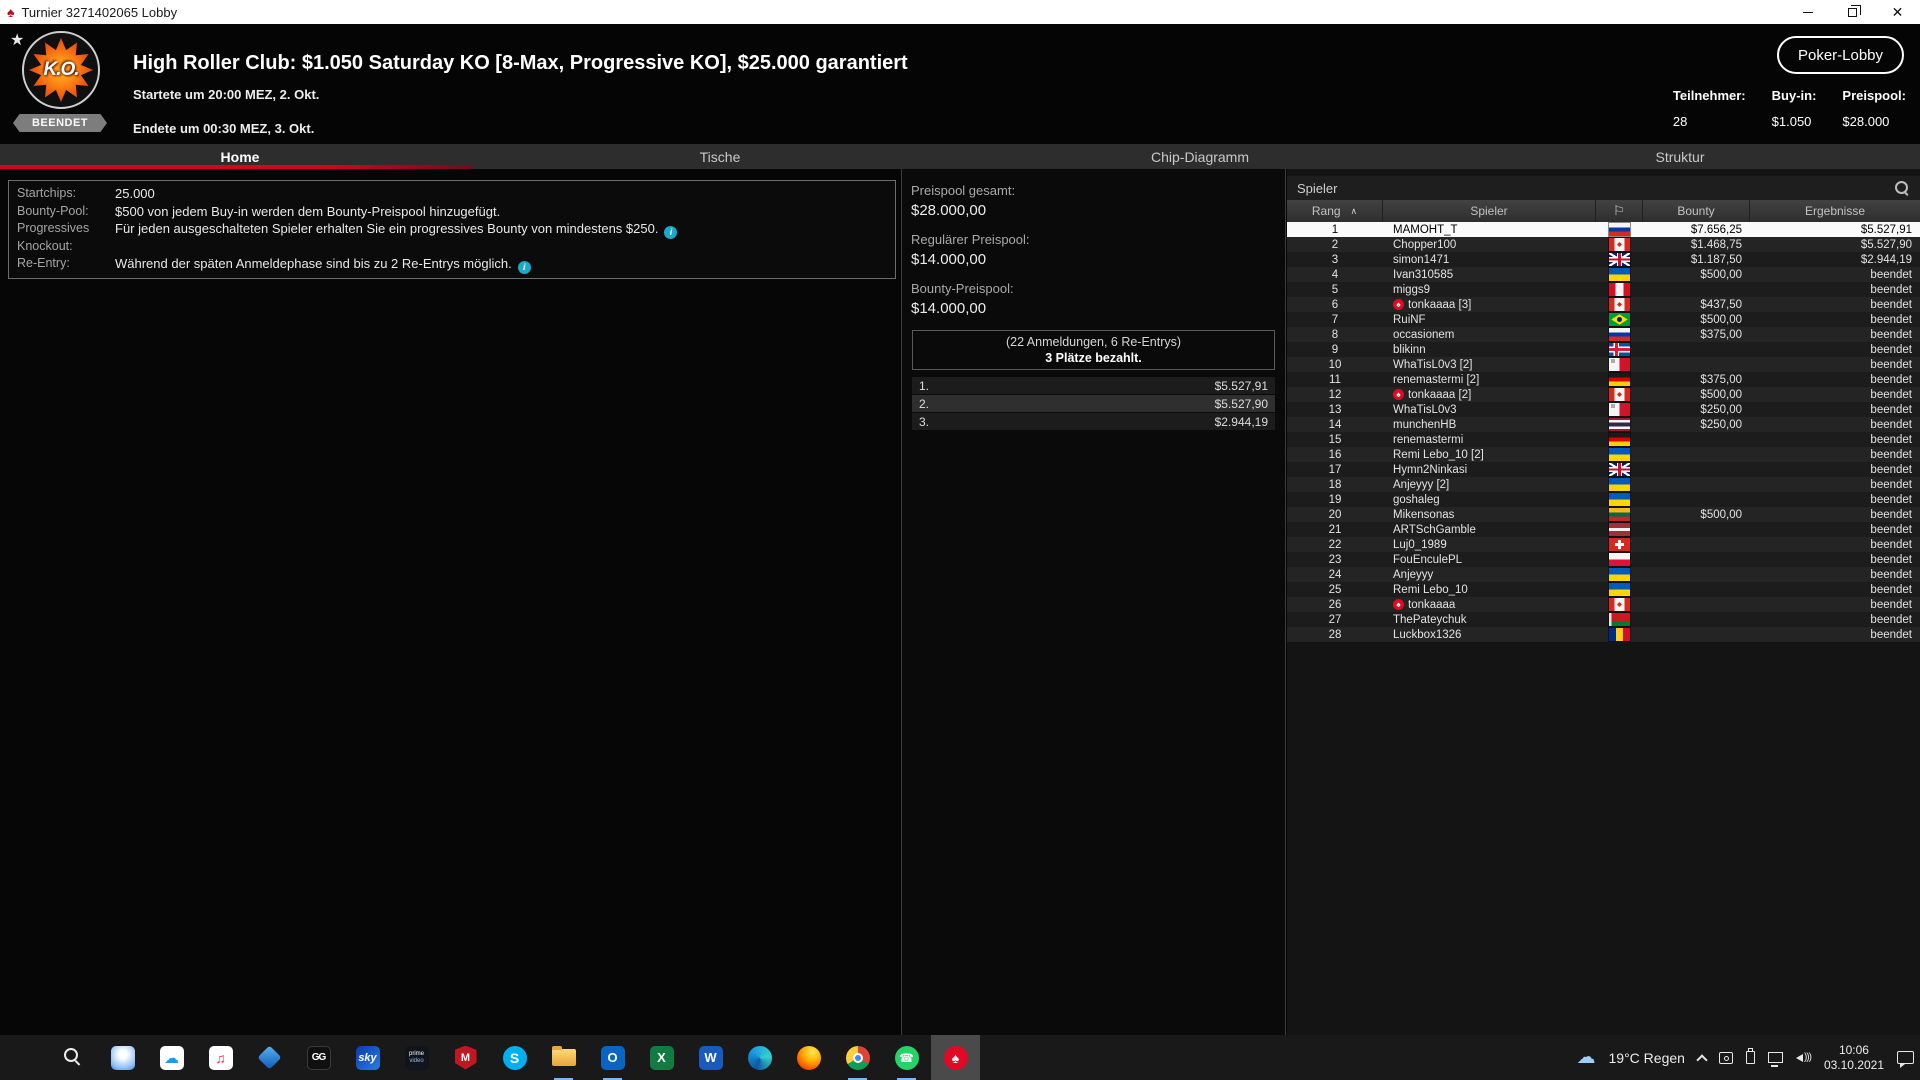  Describe the element at coordinates (367, 1057) in the screenshot. I see `sky-icon: sky` at that location.